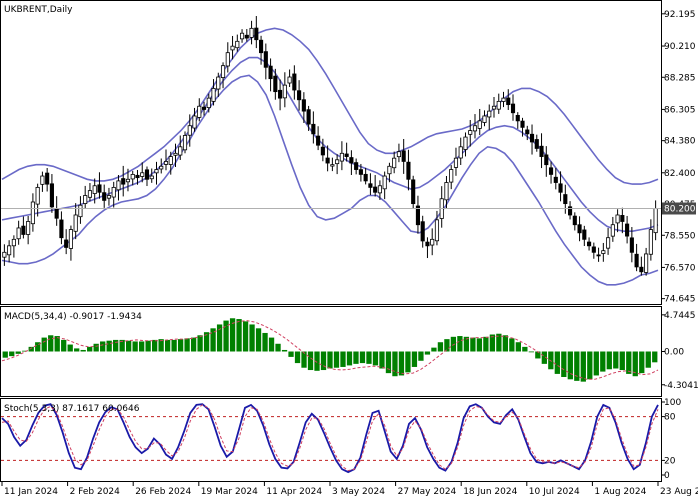  Describe the element at coordinates (680, 78) in the screenshot. I see `y-tick-label: 88.285` at that location.